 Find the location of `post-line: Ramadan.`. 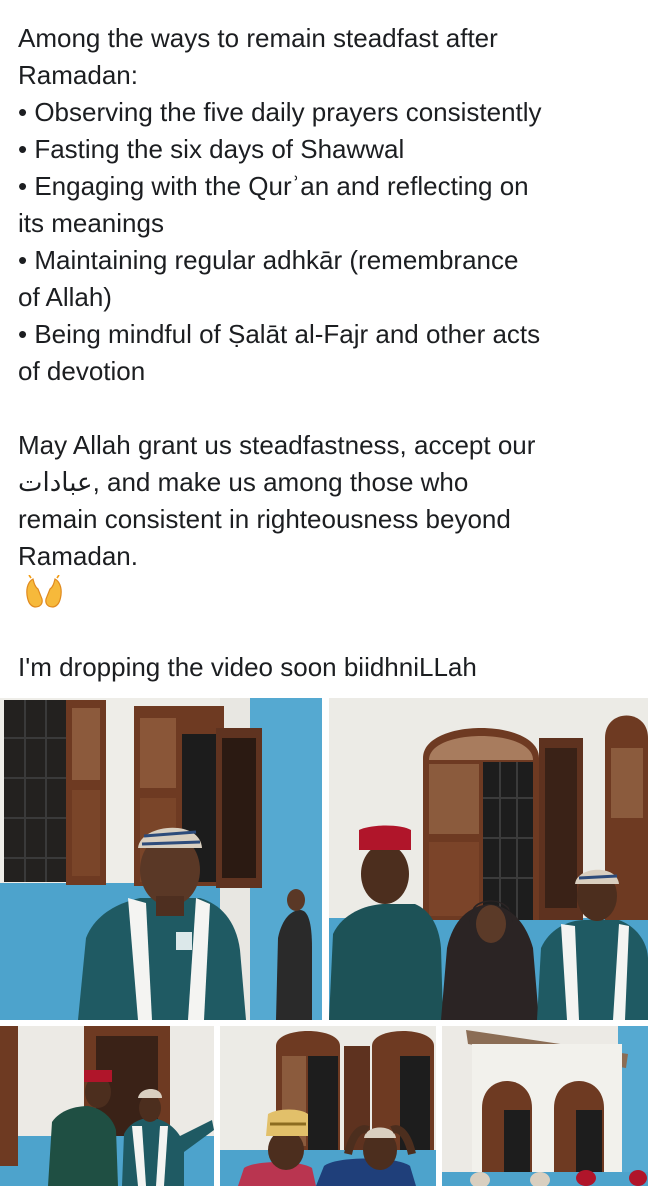

post-line: Ramadan. is located at coordinates (78, 556).